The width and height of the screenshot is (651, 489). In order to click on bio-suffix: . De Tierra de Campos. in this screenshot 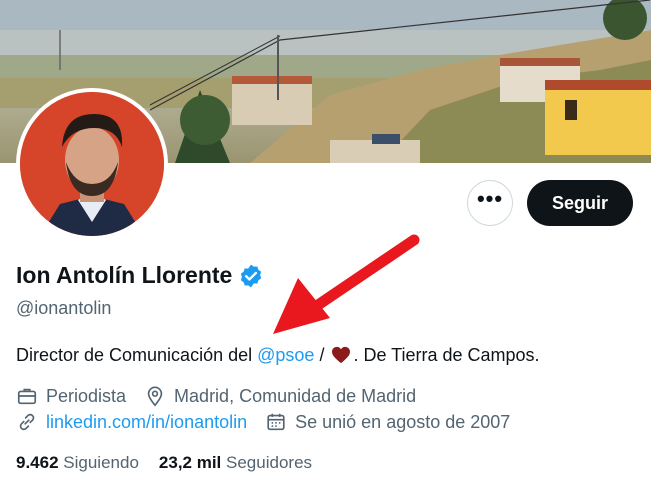, I will do `click(446, 355)`.